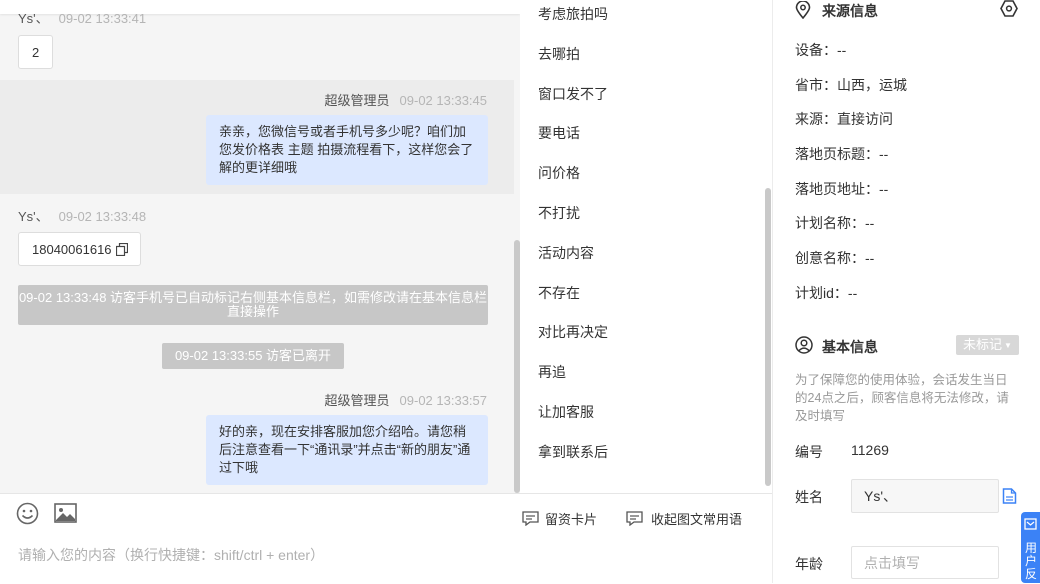  I want to click on message-meta: Ys'、 09-02 13:33:41, so click(82, 17).